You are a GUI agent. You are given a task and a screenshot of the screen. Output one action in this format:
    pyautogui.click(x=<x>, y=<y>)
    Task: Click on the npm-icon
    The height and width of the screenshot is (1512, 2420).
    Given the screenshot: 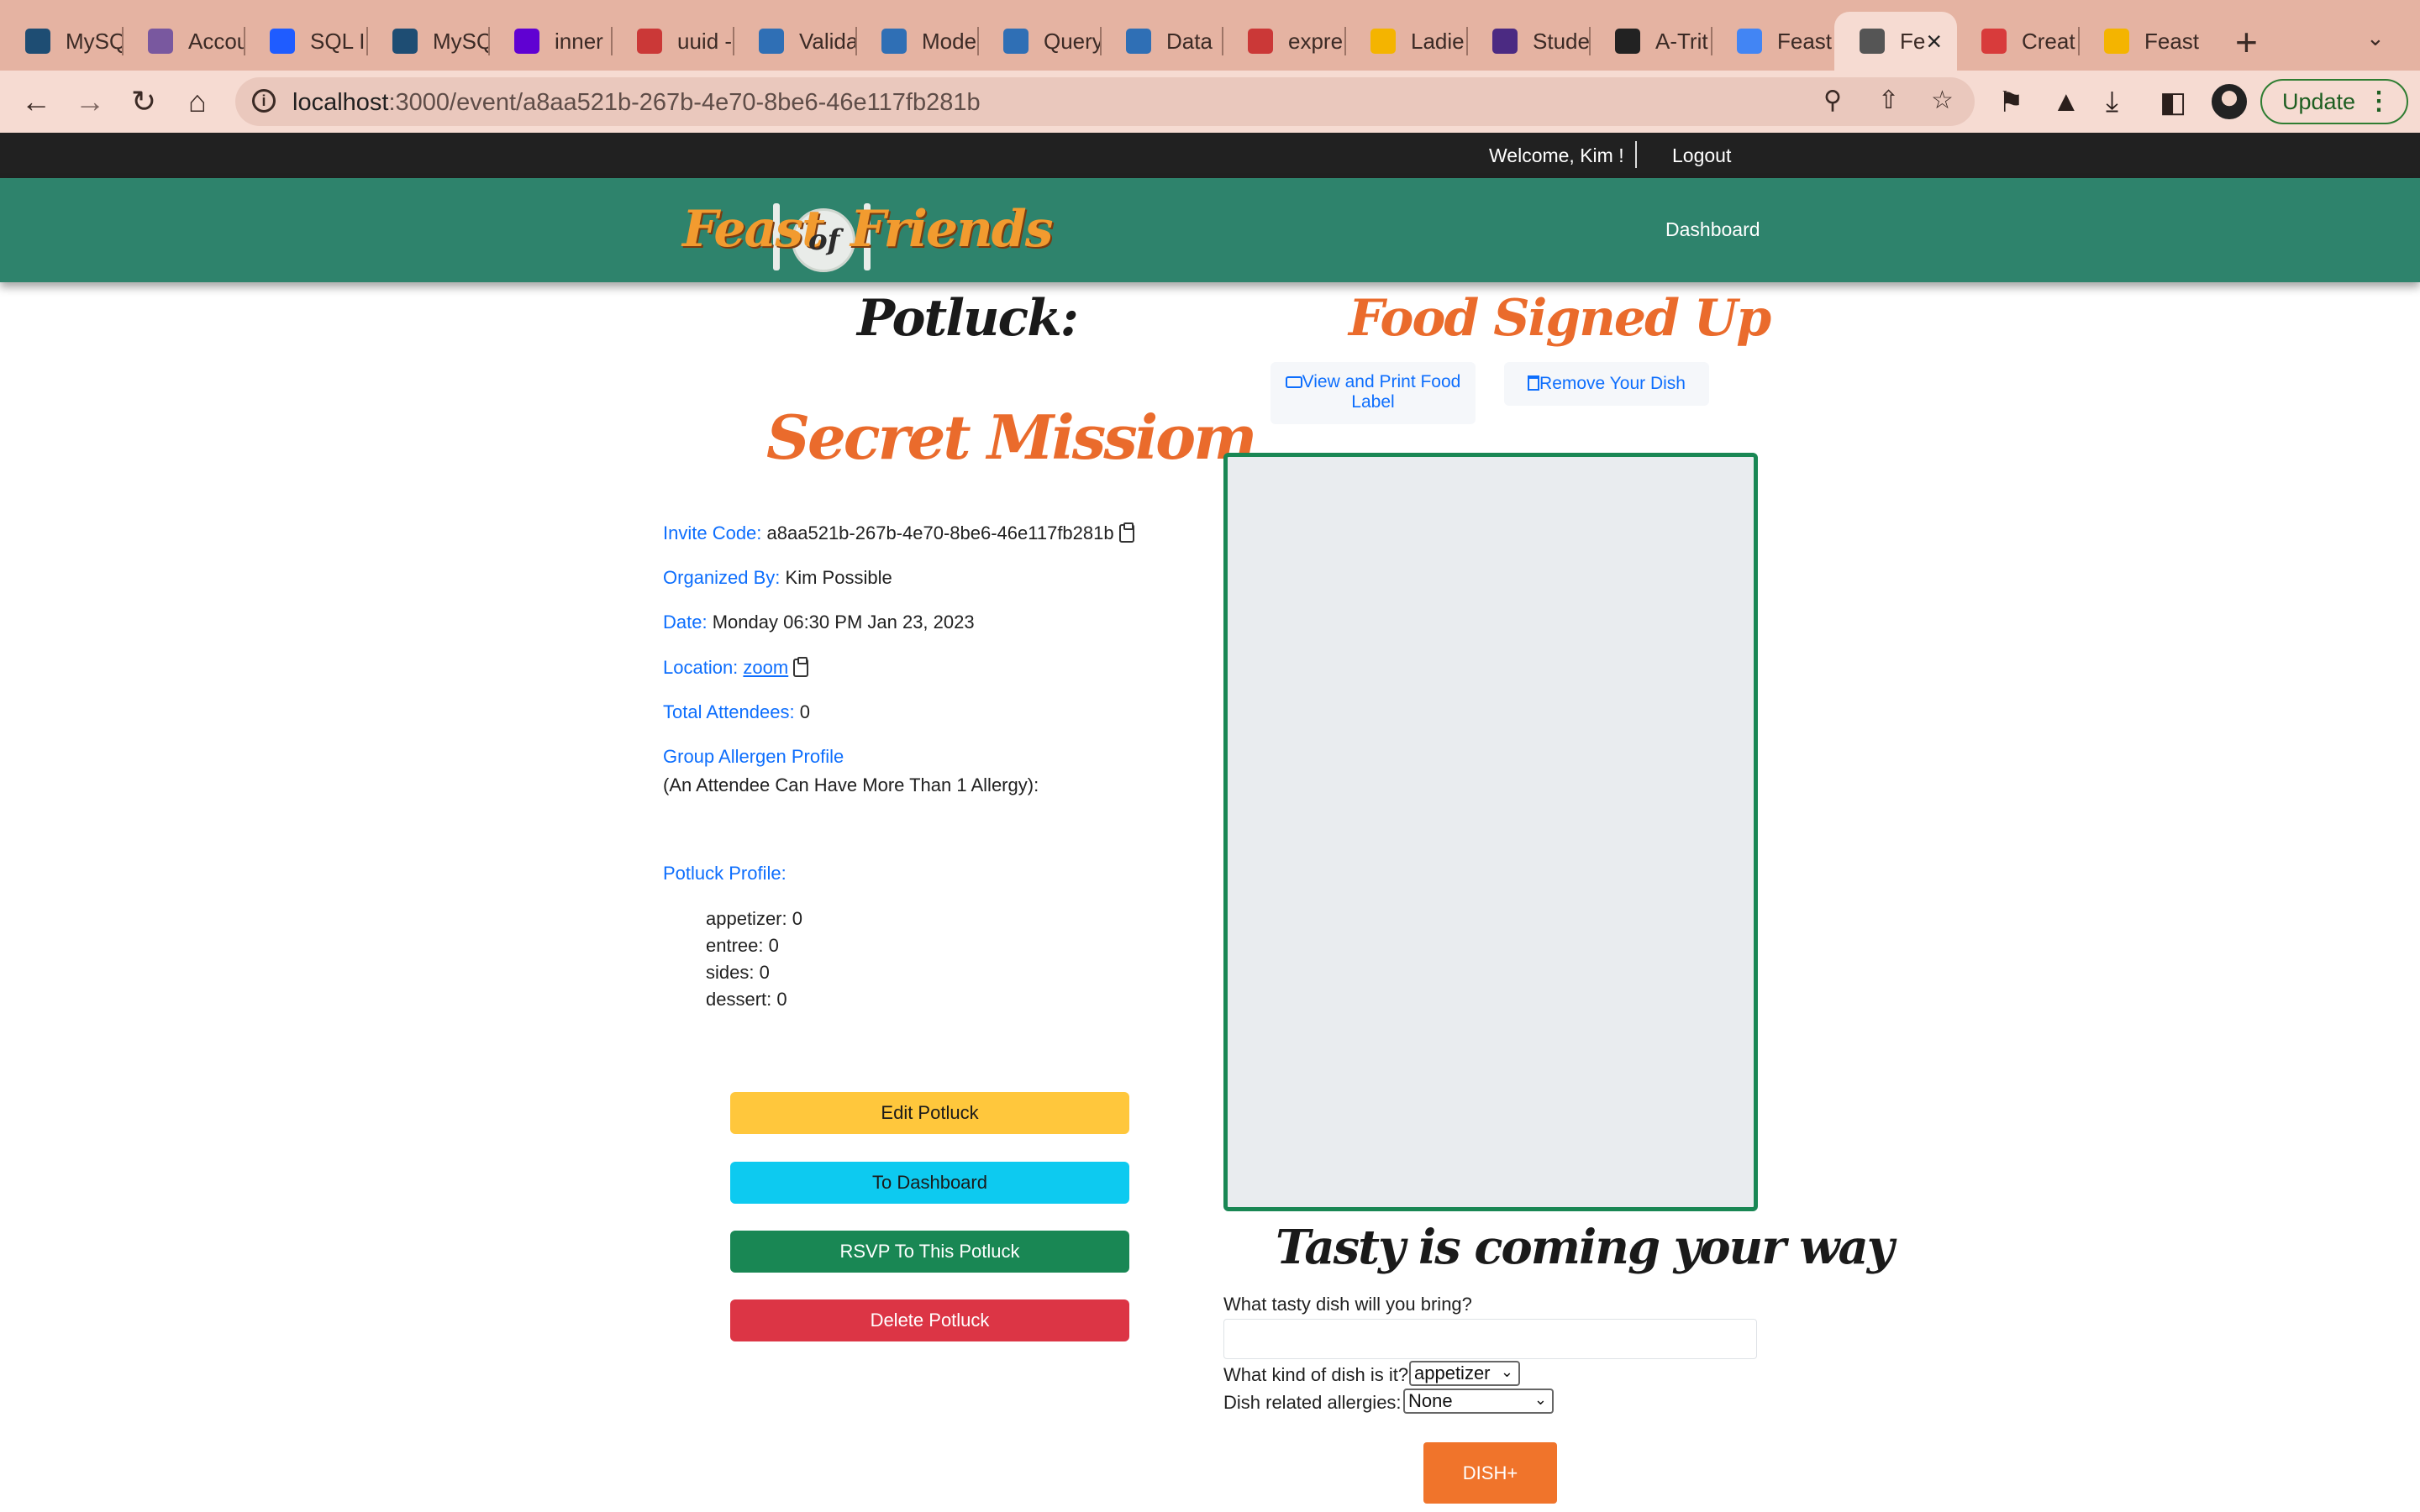 What is the action you would take?
    pyautogui.click(x=649, y=41)
    